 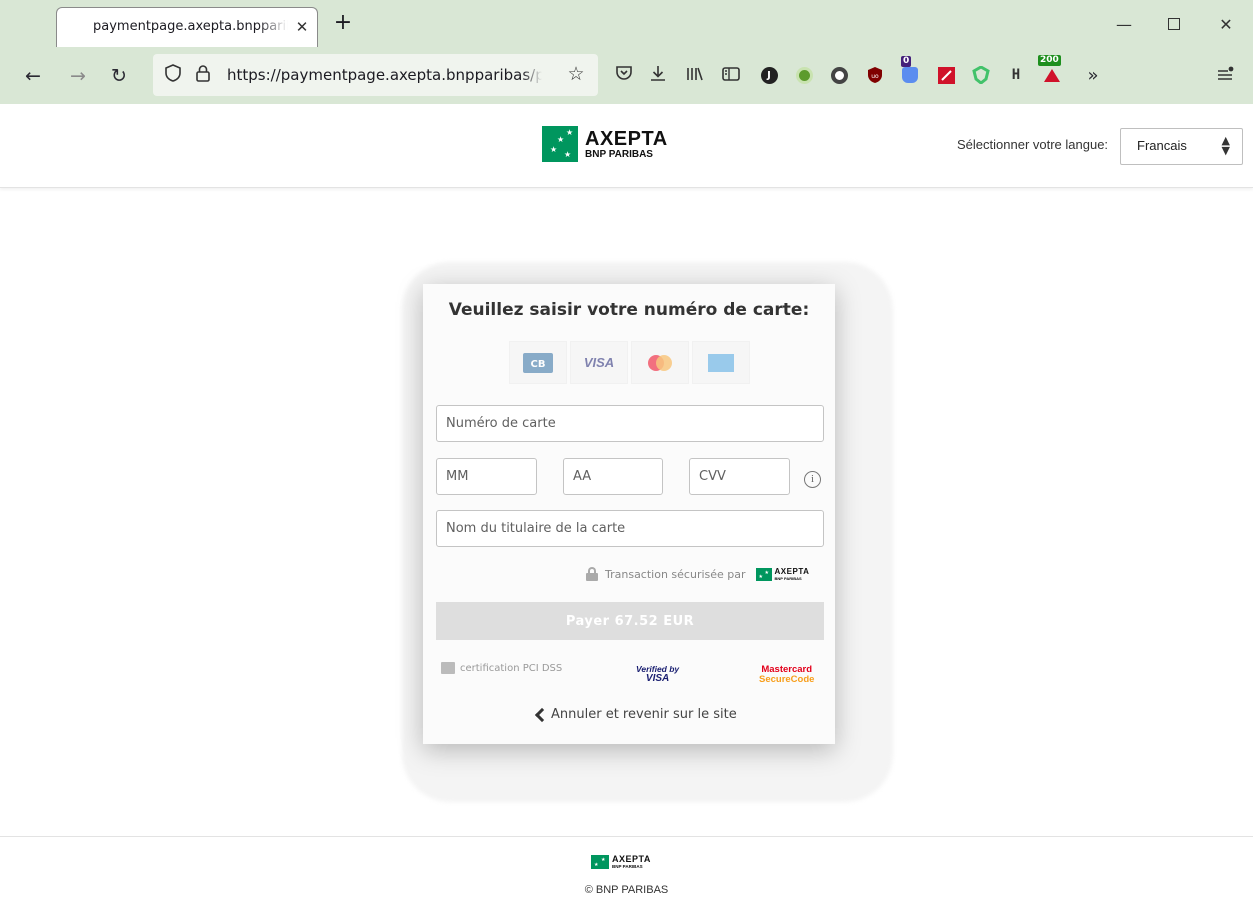 I want to click on chevron-left-icon, so click(x=542, y=714).